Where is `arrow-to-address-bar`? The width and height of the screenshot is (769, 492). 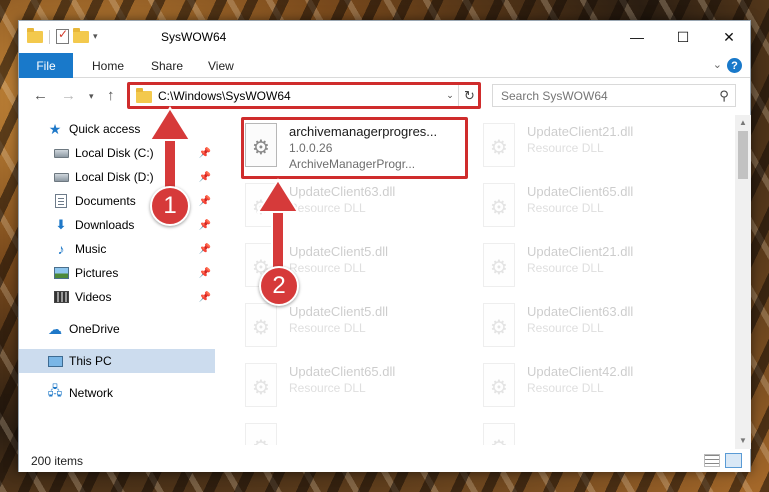
arrow-to-address-bar is located at coordinates (170, 152).